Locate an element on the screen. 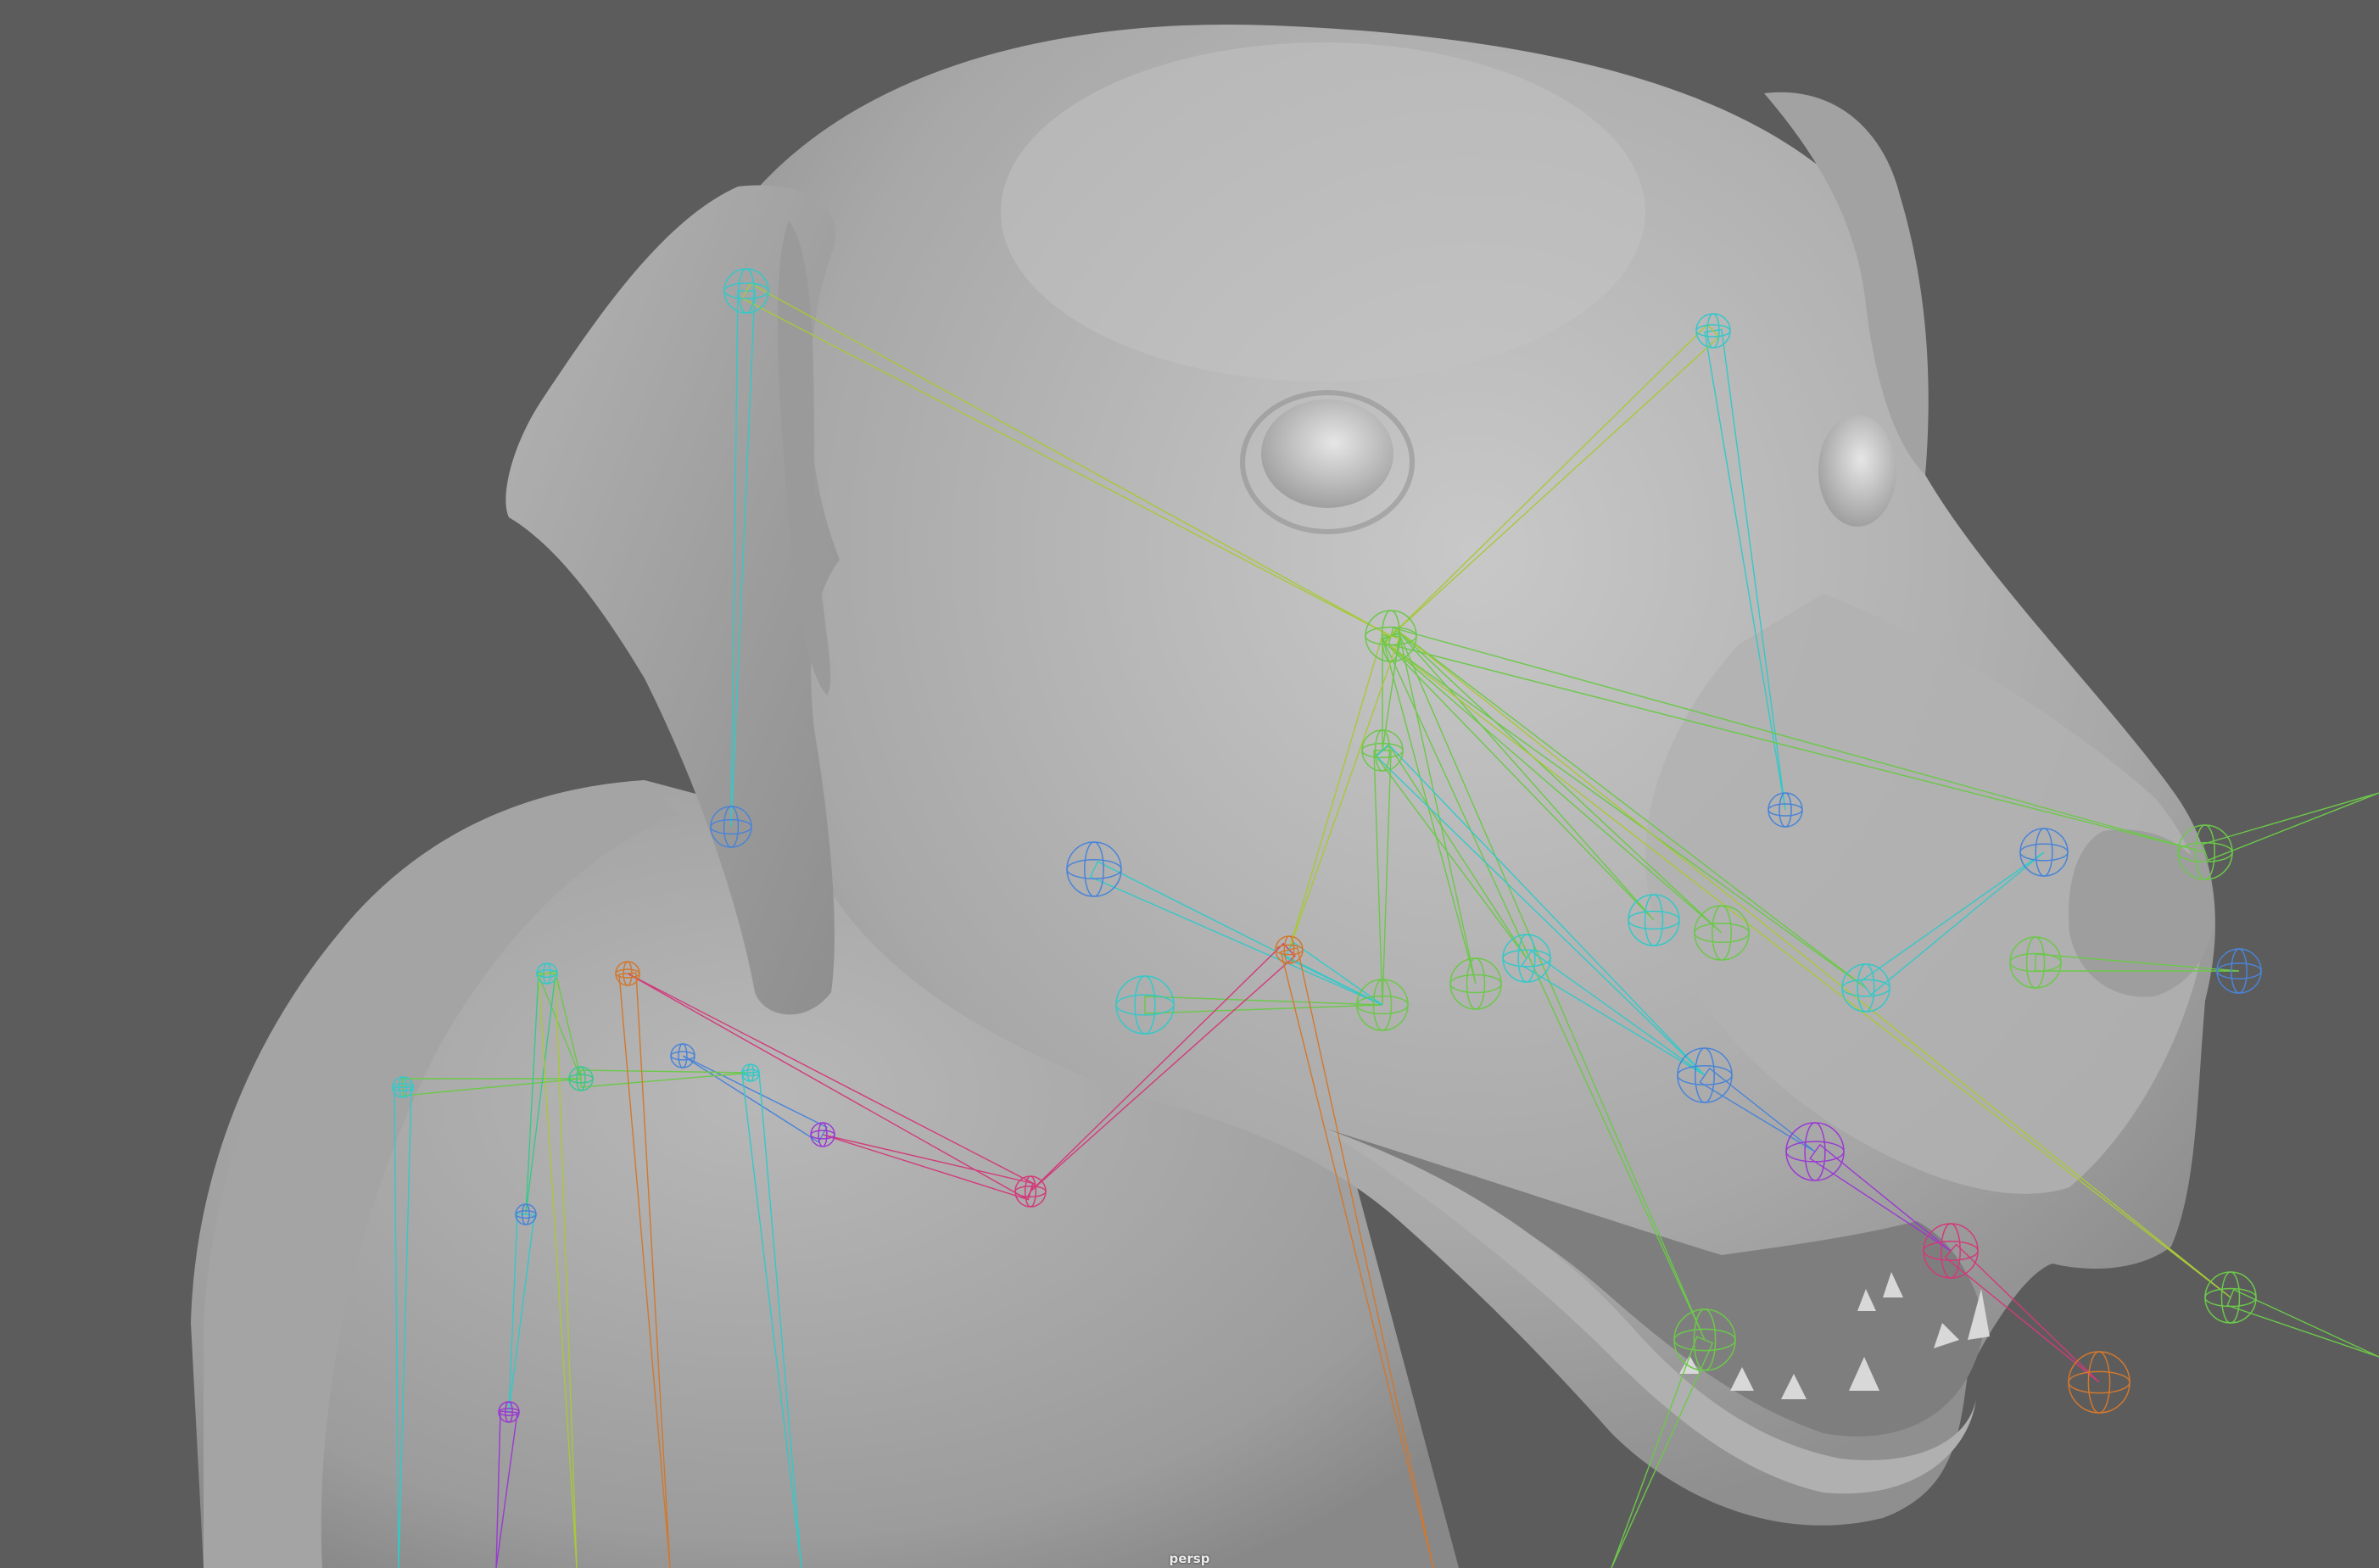  bone-lip-r-offscreen is located at coordinates (2302, 1323).